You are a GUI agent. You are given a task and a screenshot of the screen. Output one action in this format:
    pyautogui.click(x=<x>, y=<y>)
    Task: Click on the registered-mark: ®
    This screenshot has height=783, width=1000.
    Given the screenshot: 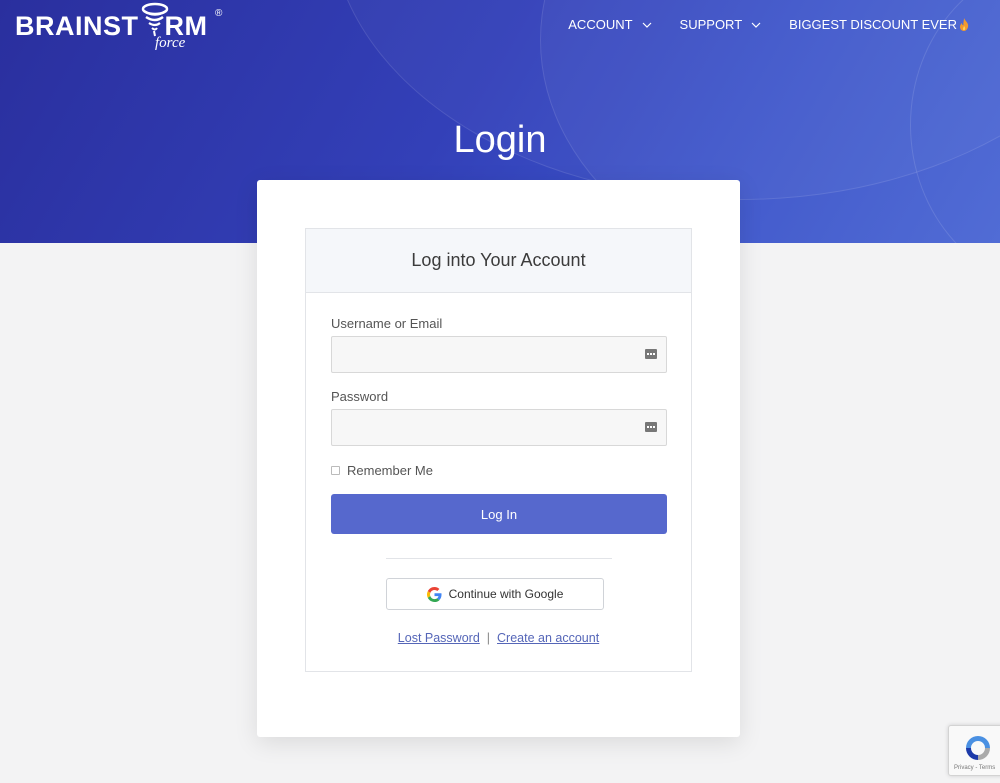 What is the action you would take?
    pyautogui.click(x=219, y=13)
    